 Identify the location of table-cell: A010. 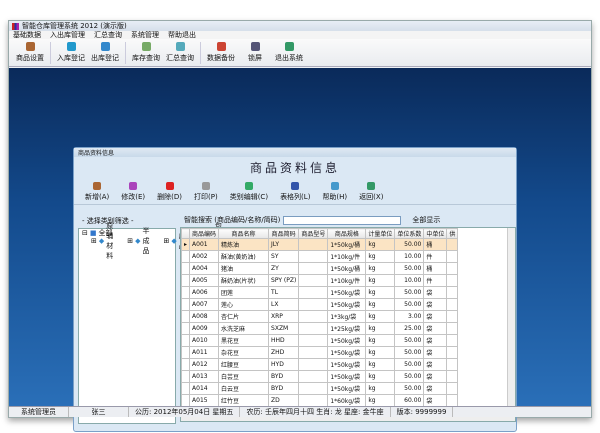
(204, 340).